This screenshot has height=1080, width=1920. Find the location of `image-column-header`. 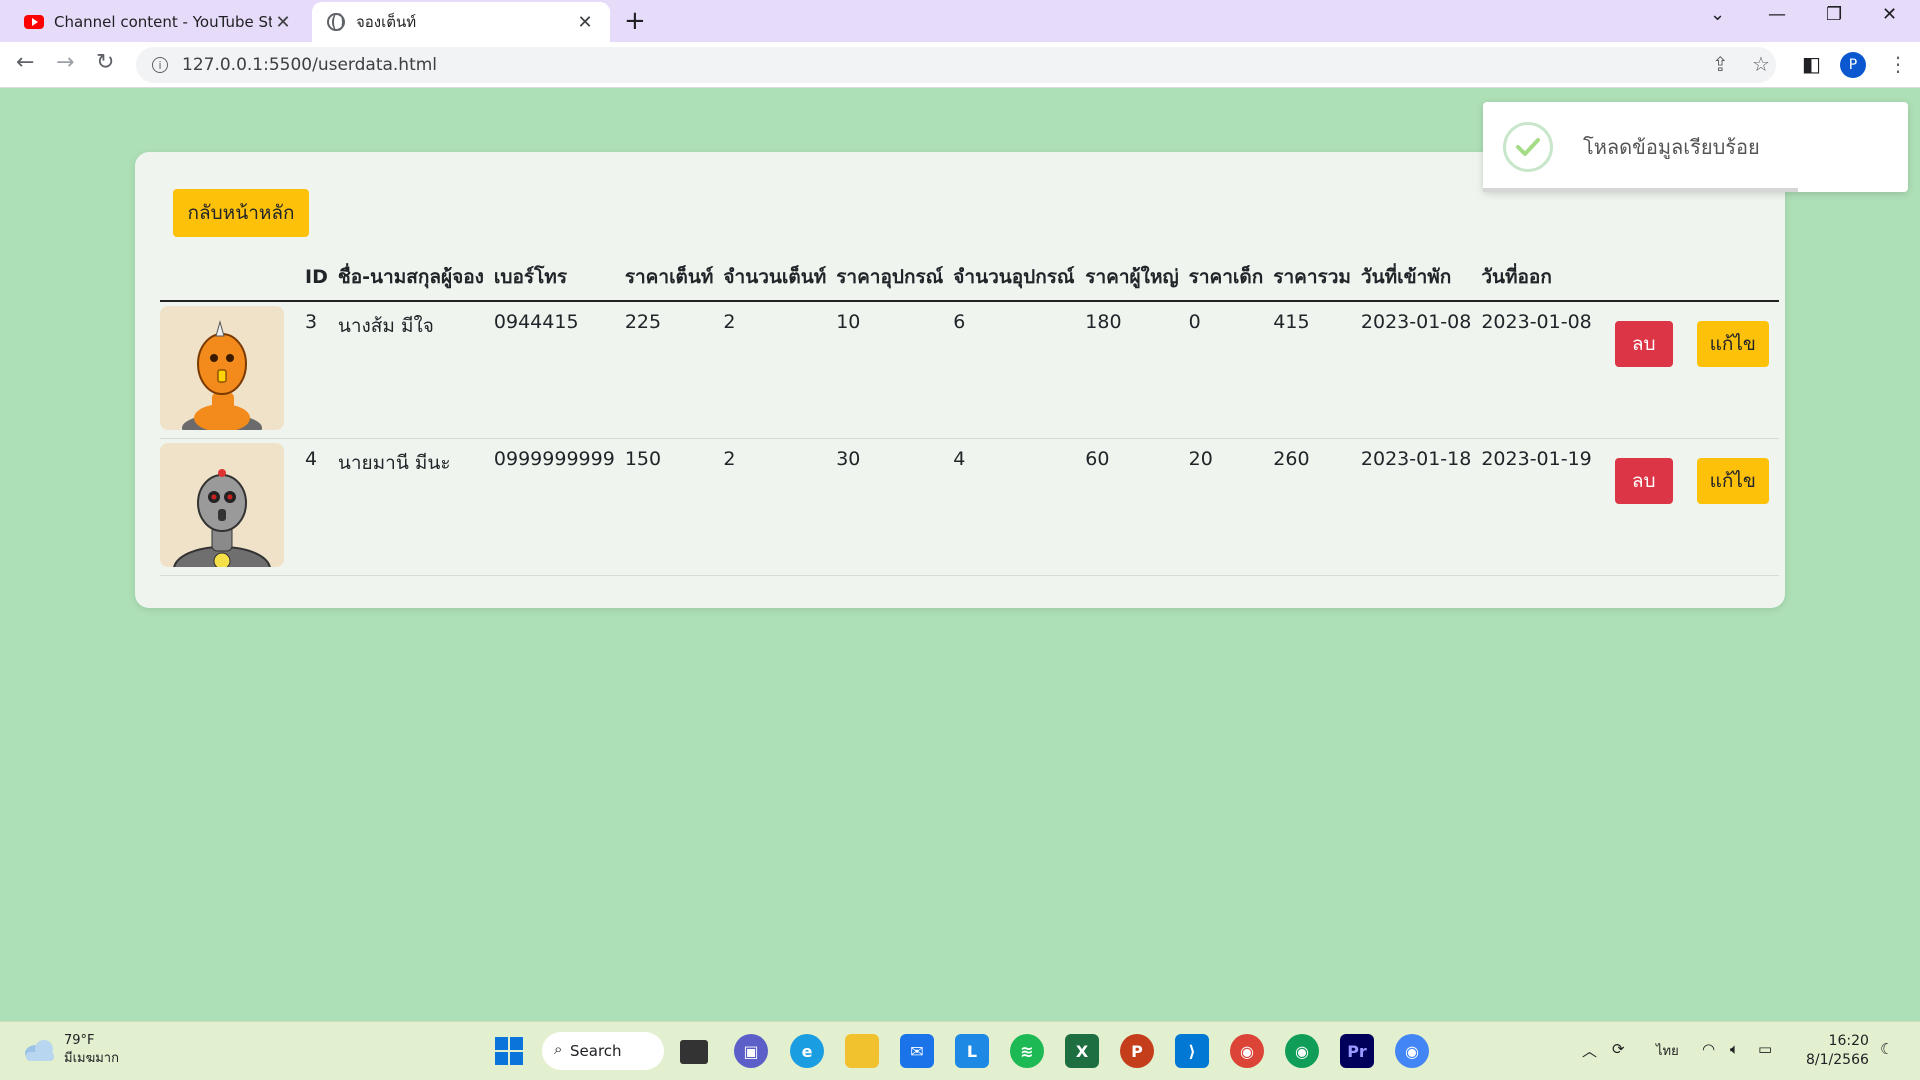

image-column-header is located at coordinates (230, 278).